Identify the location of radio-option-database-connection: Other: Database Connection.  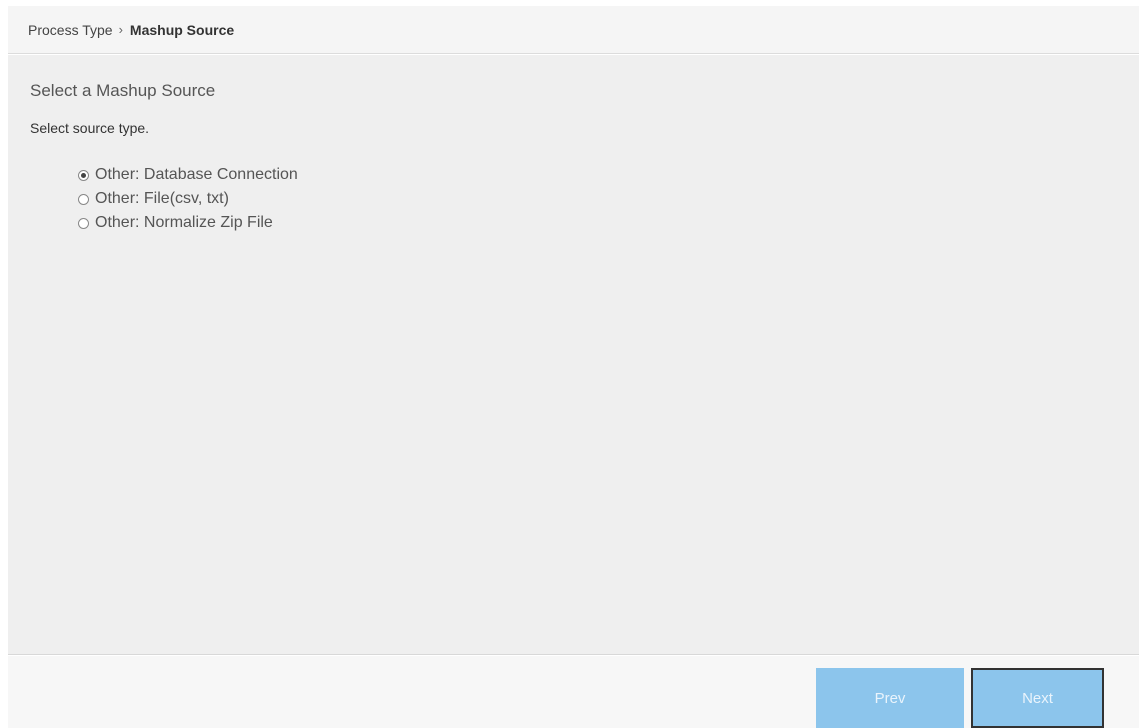
(188, 175).